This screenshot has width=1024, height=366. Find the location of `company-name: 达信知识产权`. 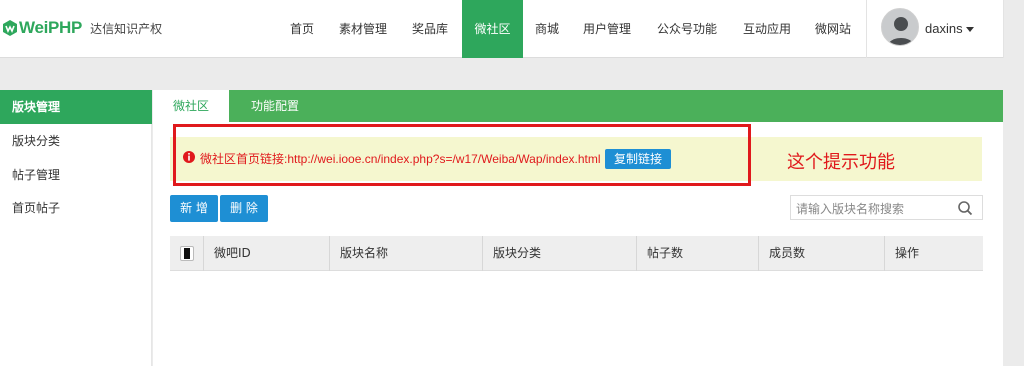

company-name: 达信知识产权 is located at coordinates (126, 28).